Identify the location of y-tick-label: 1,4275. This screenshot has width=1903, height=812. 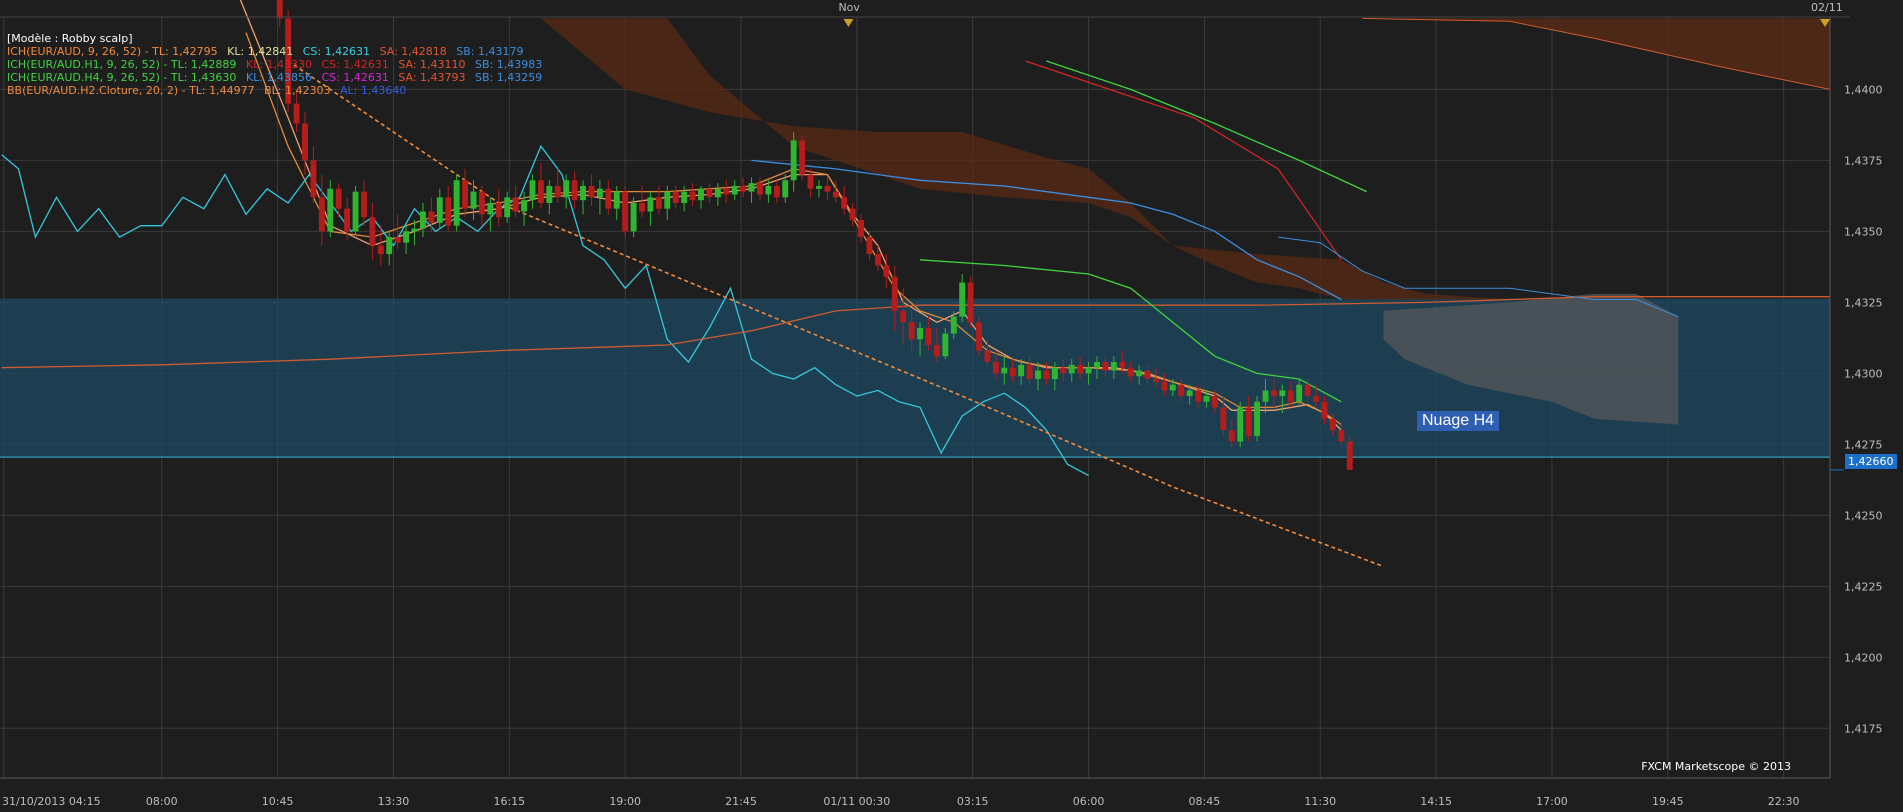
(1863, 444).